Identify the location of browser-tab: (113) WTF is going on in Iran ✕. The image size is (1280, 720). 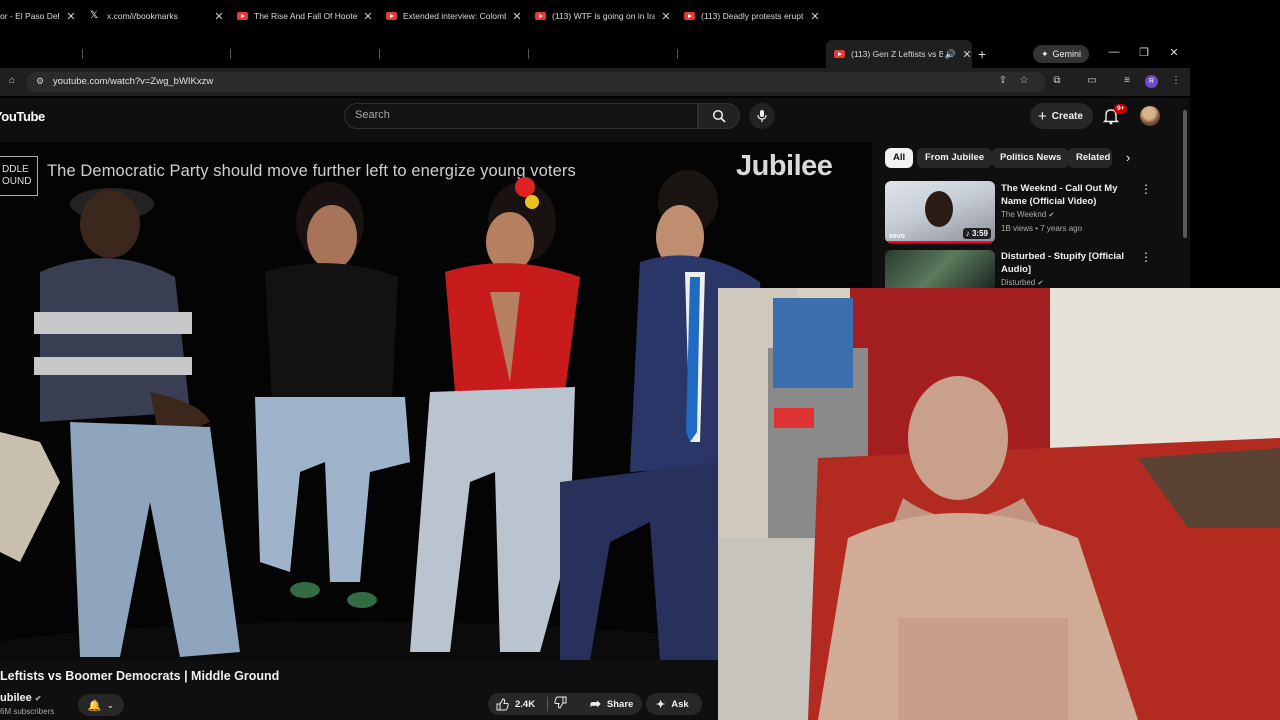
(603, 16).